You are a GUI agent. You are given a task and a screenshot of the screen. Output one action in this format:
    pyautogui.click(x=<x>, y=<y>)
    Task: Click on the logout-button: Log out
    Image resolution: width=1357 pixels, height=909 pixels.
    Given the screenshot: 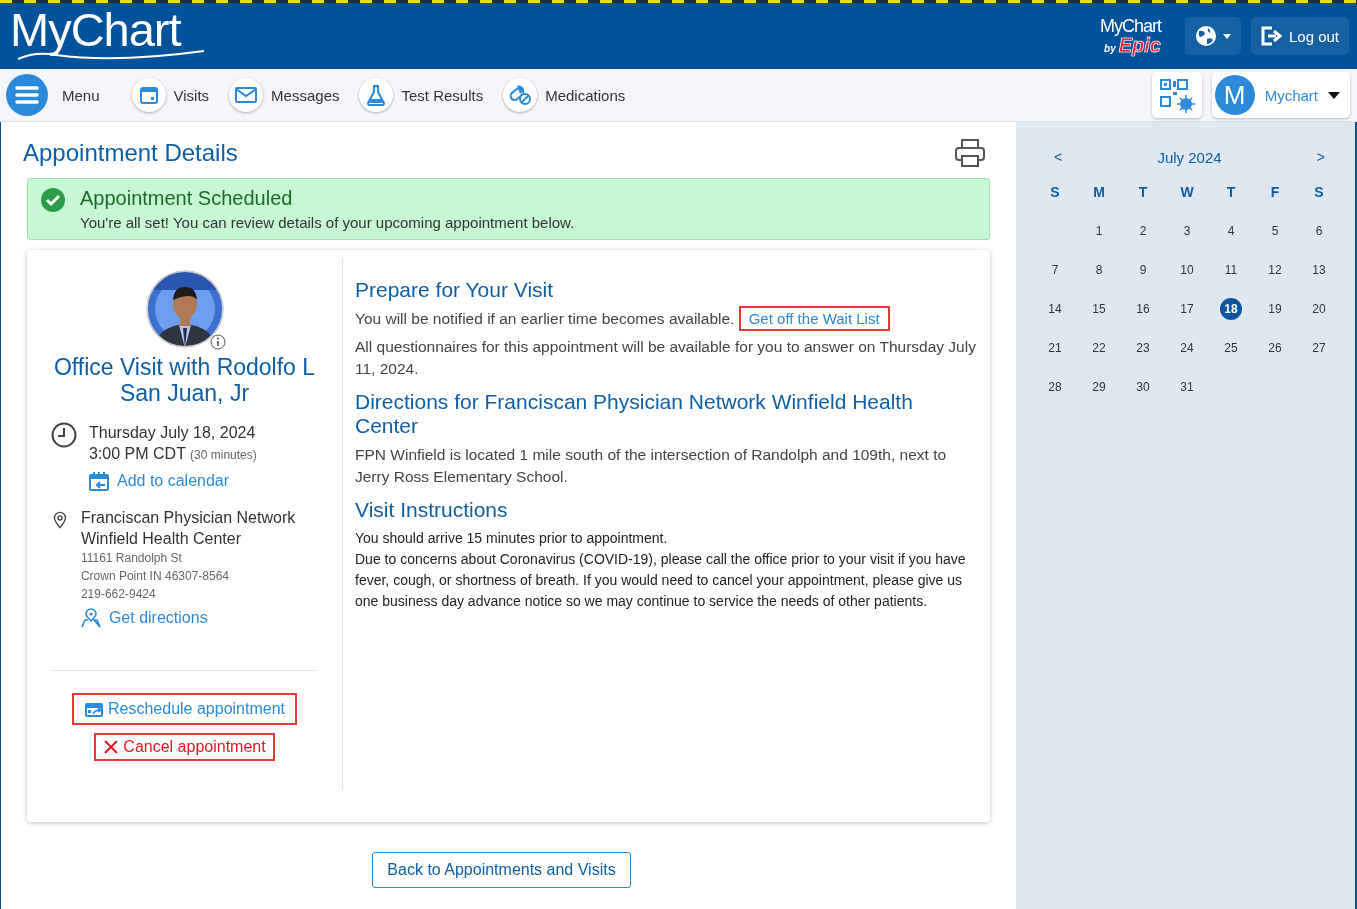 What is the action you would take?
    pyautogui.click(x=1299, y=36)
    